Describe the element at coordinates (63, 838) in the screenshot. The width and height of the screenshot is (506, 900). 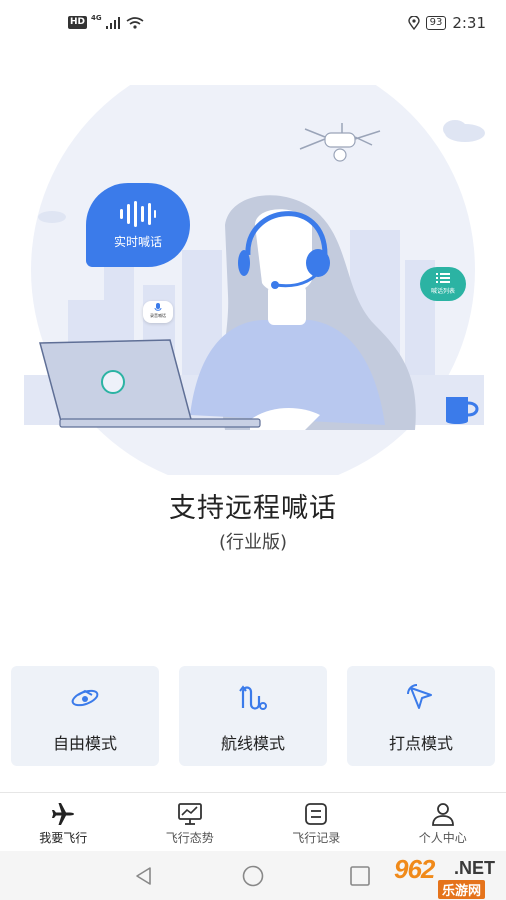
I see `nav-fly-label: 我要飞行` at that location.